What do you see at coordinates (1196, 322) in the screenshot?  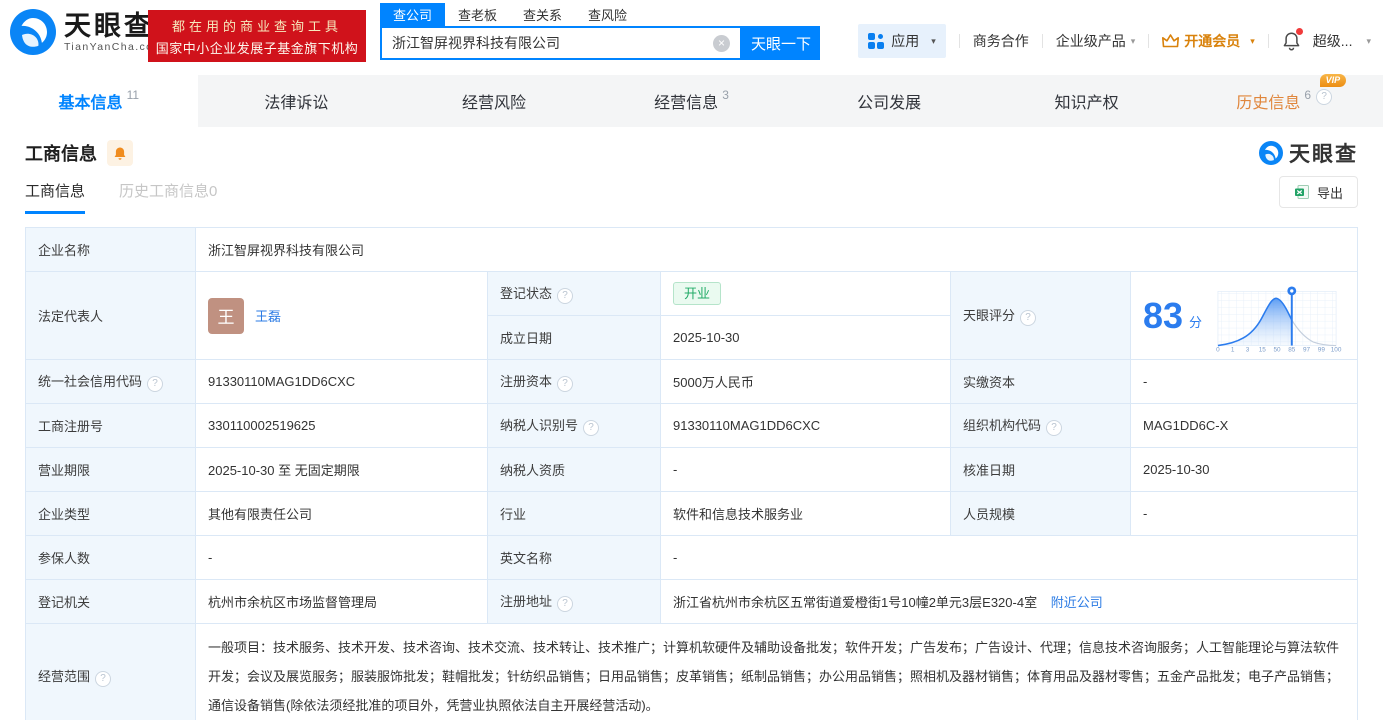 I see `score-unit: 分` at bounding box center [1196, 322].